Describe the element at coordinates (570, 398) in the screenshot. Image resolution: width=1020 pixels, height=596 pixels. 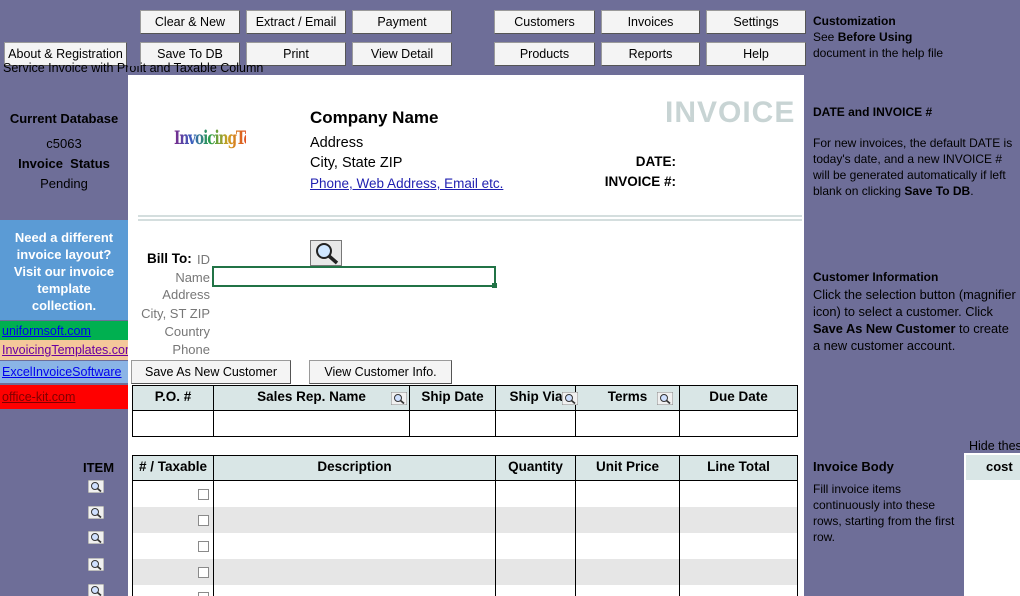
I see `ship-via-lookup-icon` at that location.